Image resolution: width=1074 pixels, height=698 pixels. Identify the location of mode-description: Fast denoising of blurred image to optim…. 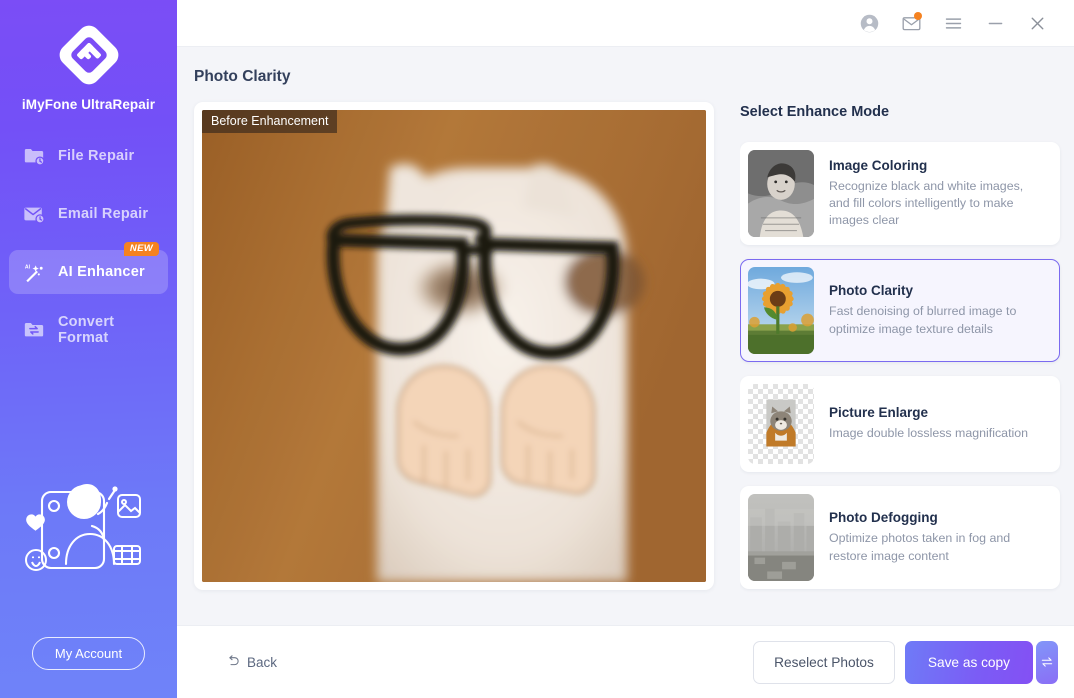
(923, 320).